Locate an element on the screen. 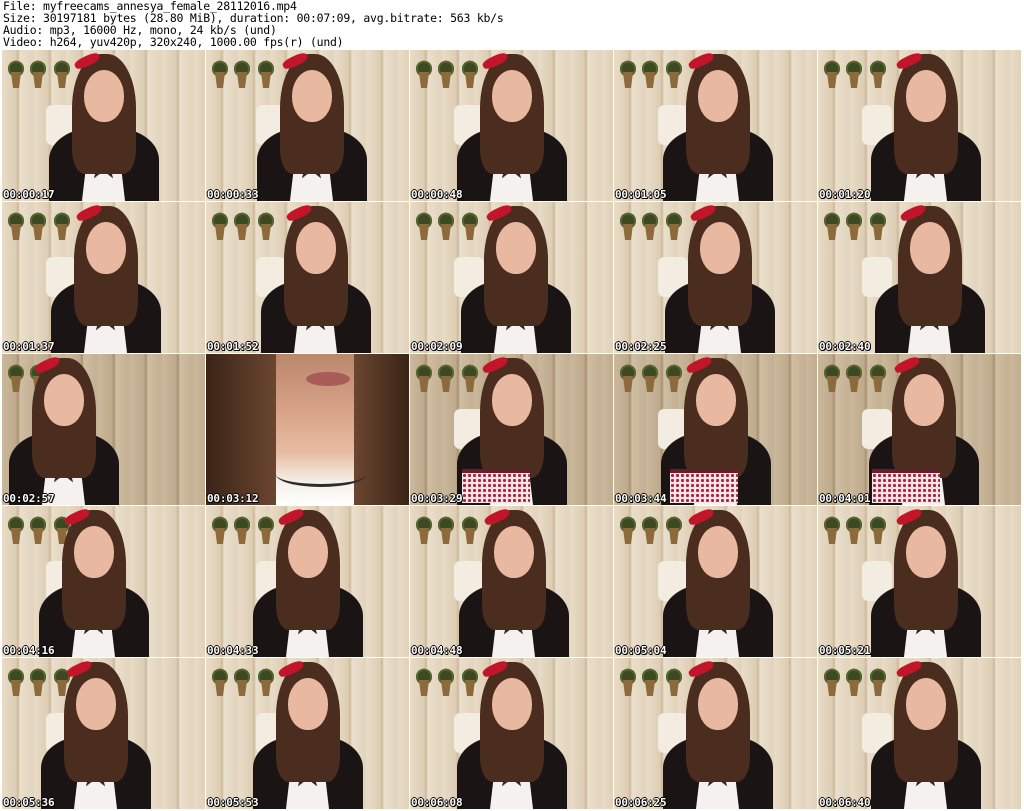  video-thumbnail: 00:04:16 is located at coordinates (103, 581).